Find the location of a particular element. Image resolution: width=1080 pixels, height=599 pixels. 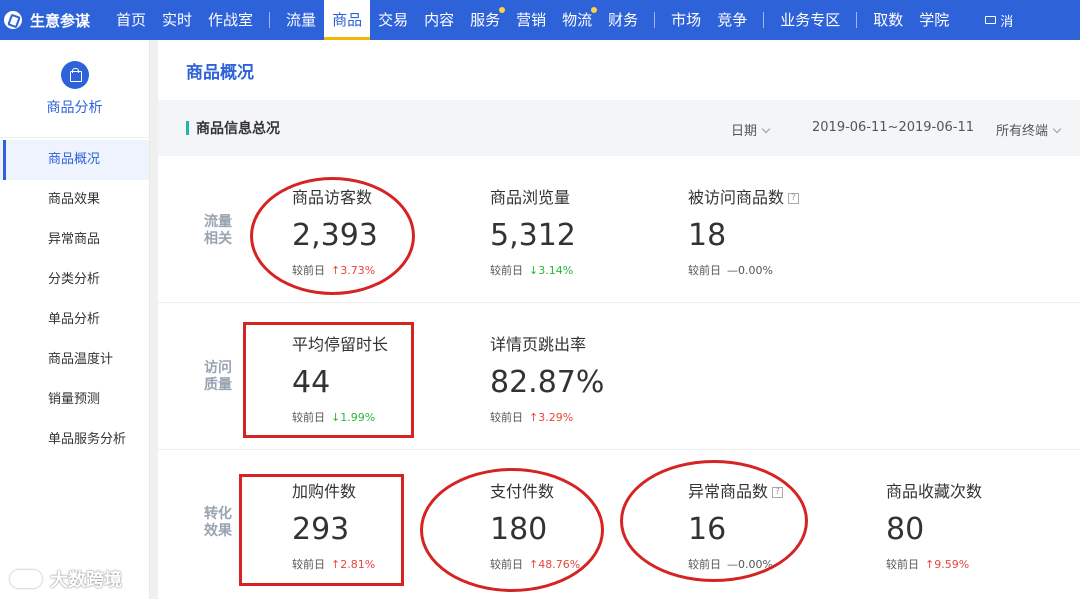

terminal-filter-dropdown: 所有终端 is located at coordinates (1029, 129).